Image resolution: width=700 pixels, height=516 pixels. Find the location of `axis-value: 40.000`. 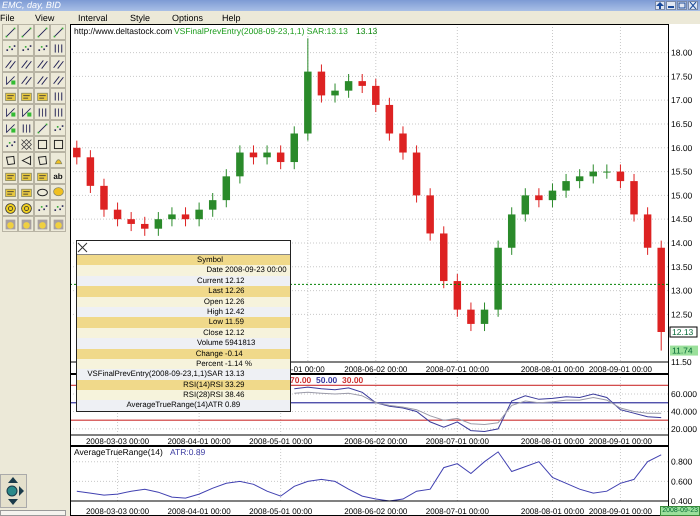

axis-value: 40.000 is located at coordinates (684, 411).